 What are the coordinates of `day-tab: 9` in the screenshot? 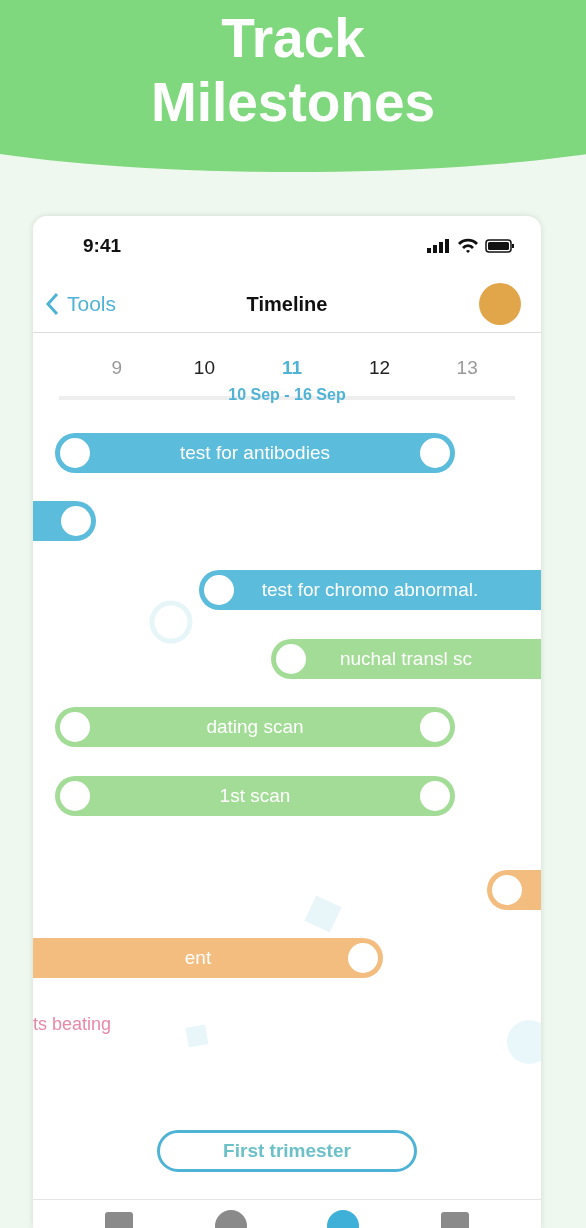 It's located at (116, 367).